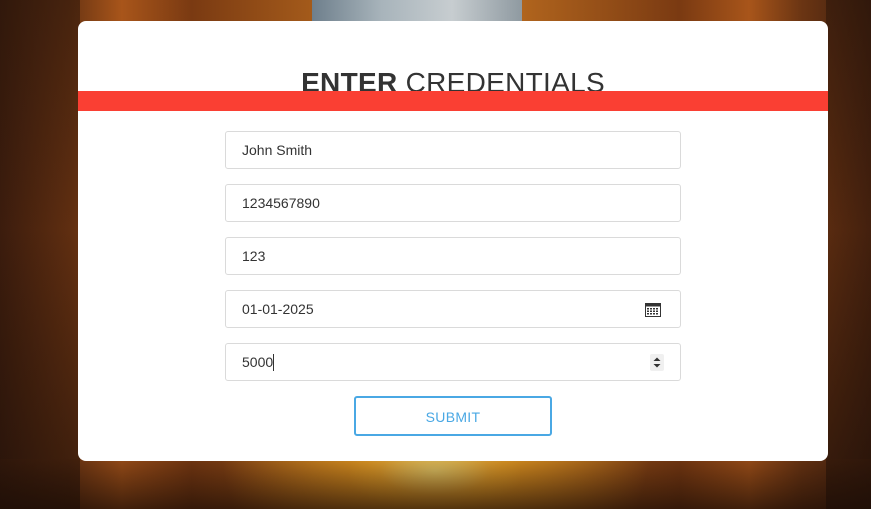  I want to click on date-field, so click(453, 309).